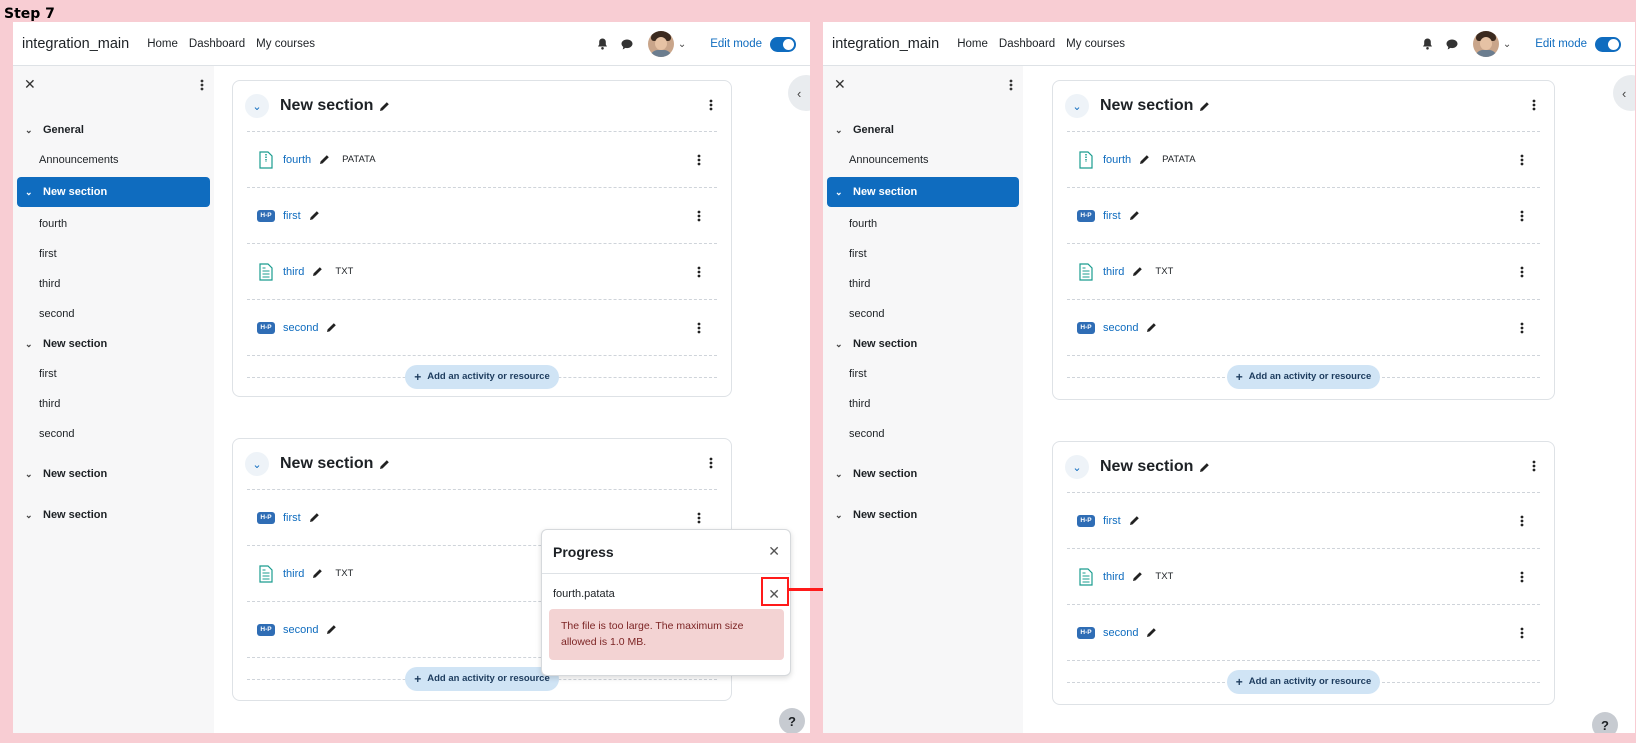 The height and width of the screenshot is (743, 1636). What do you see at coordinates (627, 44) in the screenshot?
I see `chat-icon` at bounding box center [627, 44].